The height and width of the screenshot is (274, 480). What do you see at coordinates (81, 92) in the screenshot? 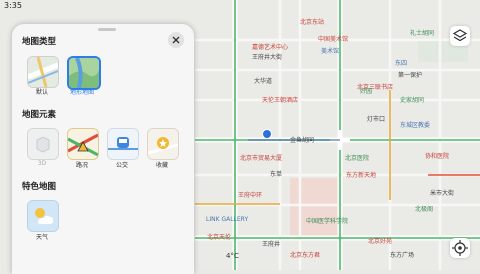
I see `map-type-label: 地形地图` at bounding box center [81, 92].